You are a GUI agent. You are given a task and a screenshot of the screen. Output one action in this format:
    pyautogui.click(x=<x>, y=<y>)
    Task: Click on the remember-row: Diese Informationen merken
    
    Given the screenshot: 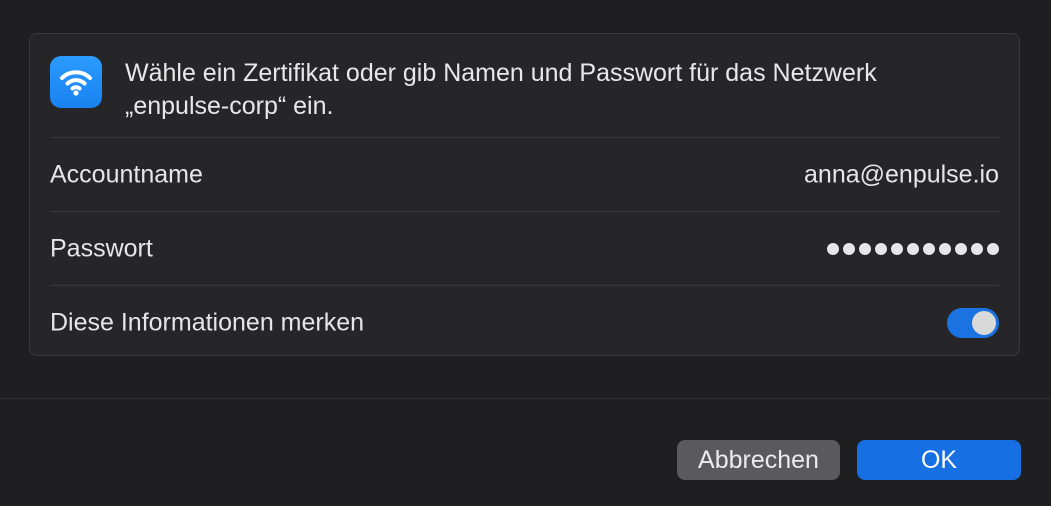 What is the action you would take?
    pyautogui.click(x=524, y=322)
    